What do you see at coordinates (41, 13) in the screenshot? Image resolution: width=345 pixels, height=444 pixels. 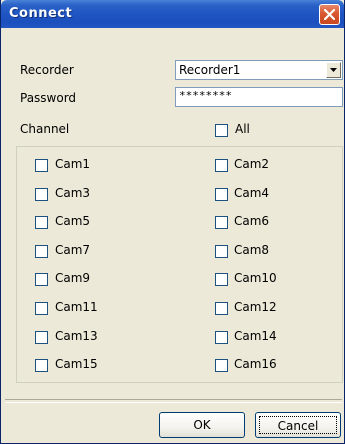 I see `window-title: Connect` at bounding box center [41, 13].